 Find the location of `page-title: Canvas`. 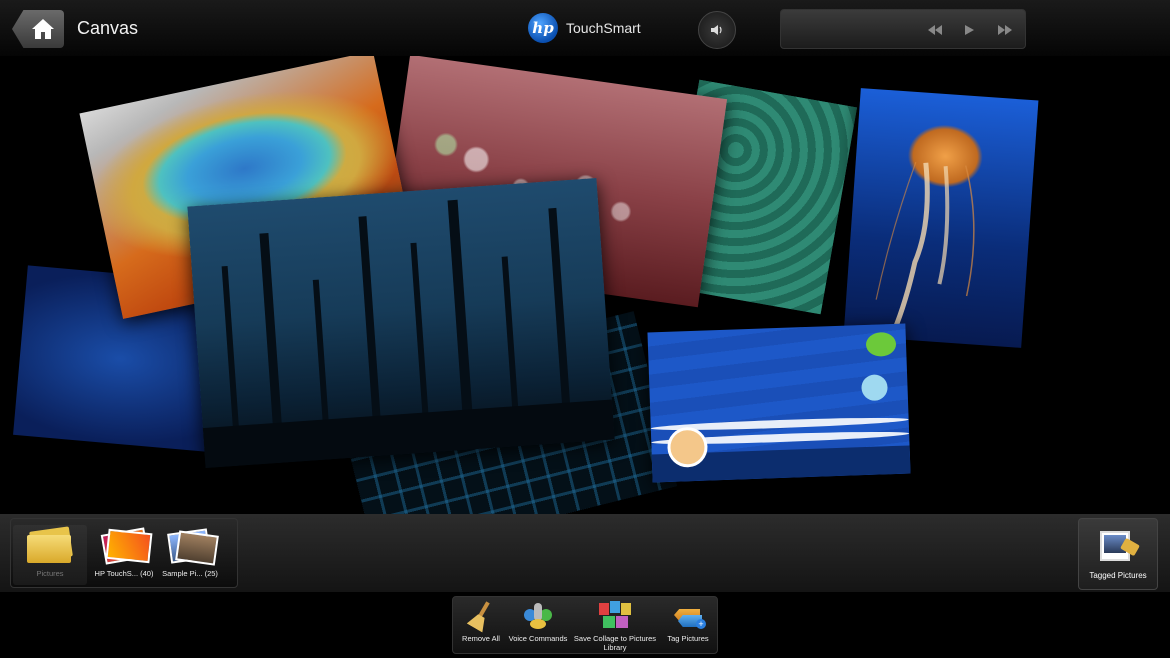

page-title: Canvas is located at coordinates (108, 28).